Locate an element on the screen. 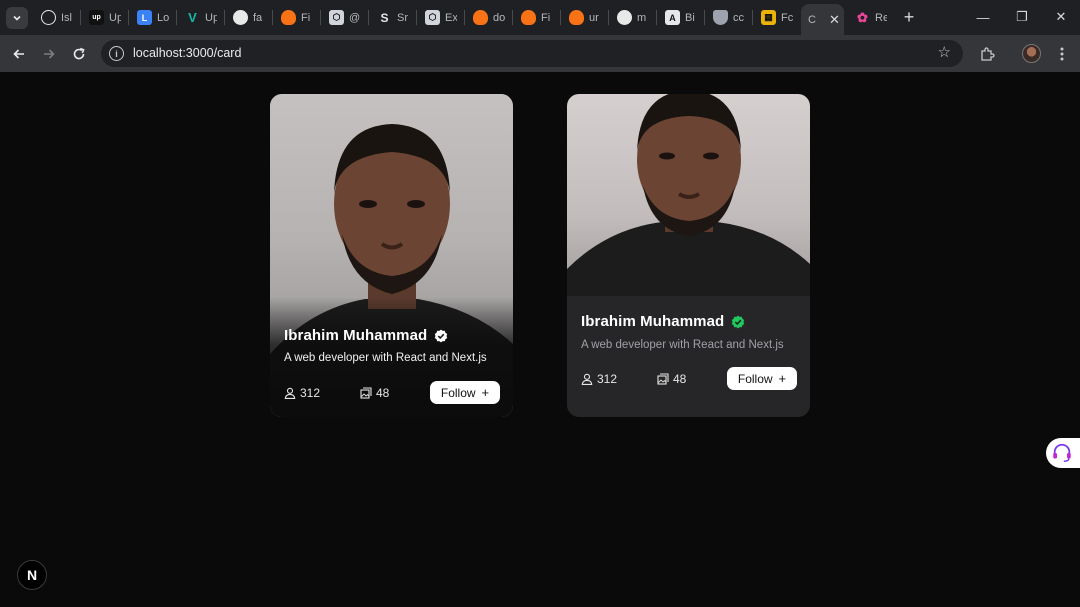  browser-tab: m is located at coordinates (629, 17).